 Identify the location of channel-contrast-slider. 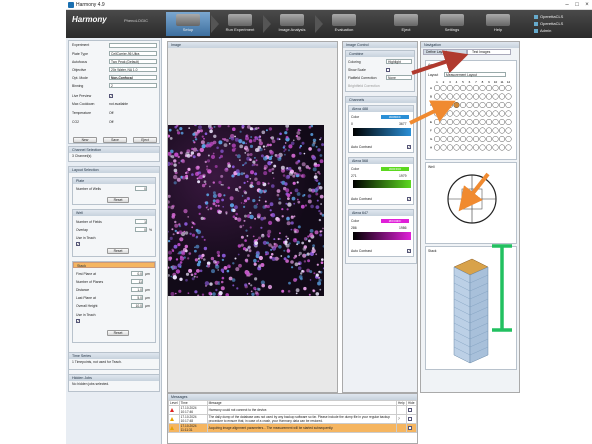
(382, 184).